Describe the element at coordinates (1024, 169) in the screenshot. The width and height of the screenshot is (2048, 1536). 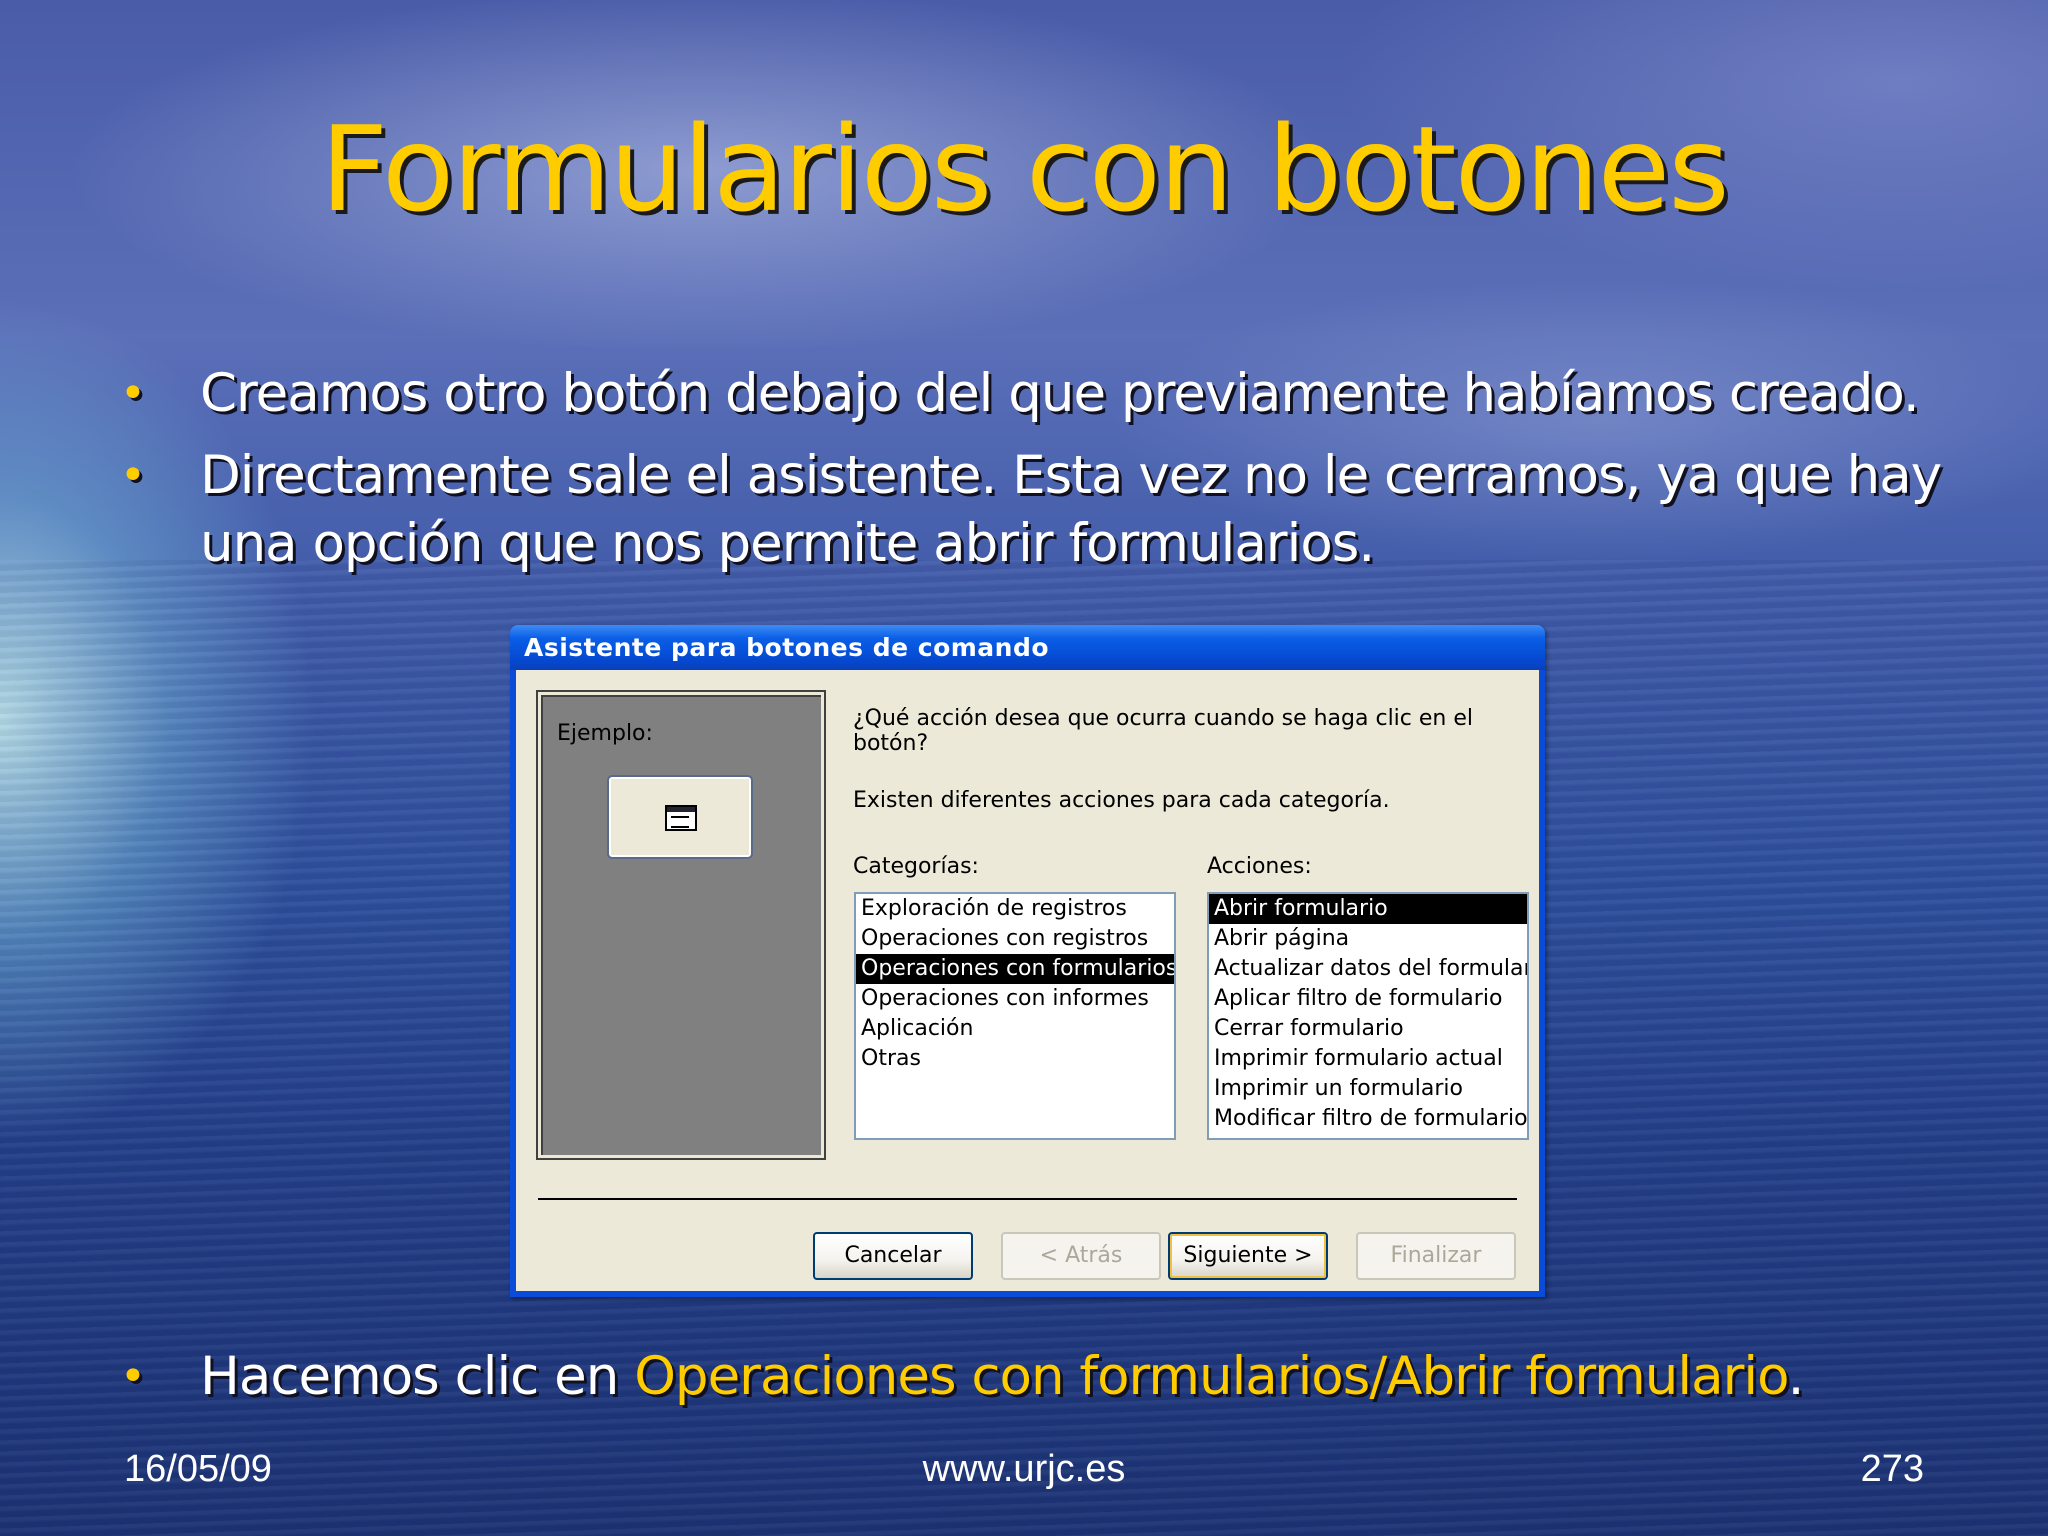
I see `slide-title: Formularios con botones` at that location.